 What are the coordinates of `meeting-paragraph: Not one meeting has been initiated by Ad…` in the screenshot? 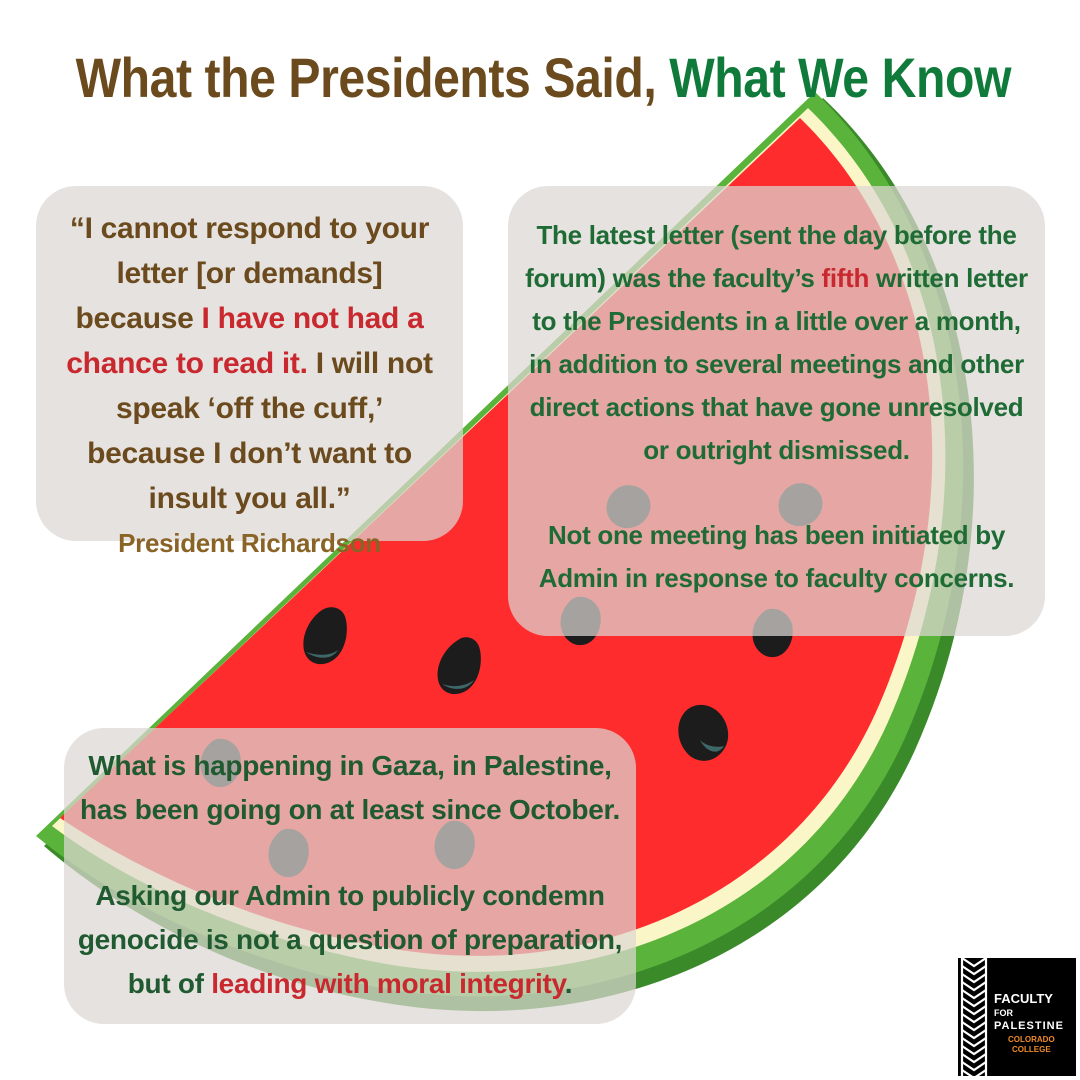 It's located at (776, 556).